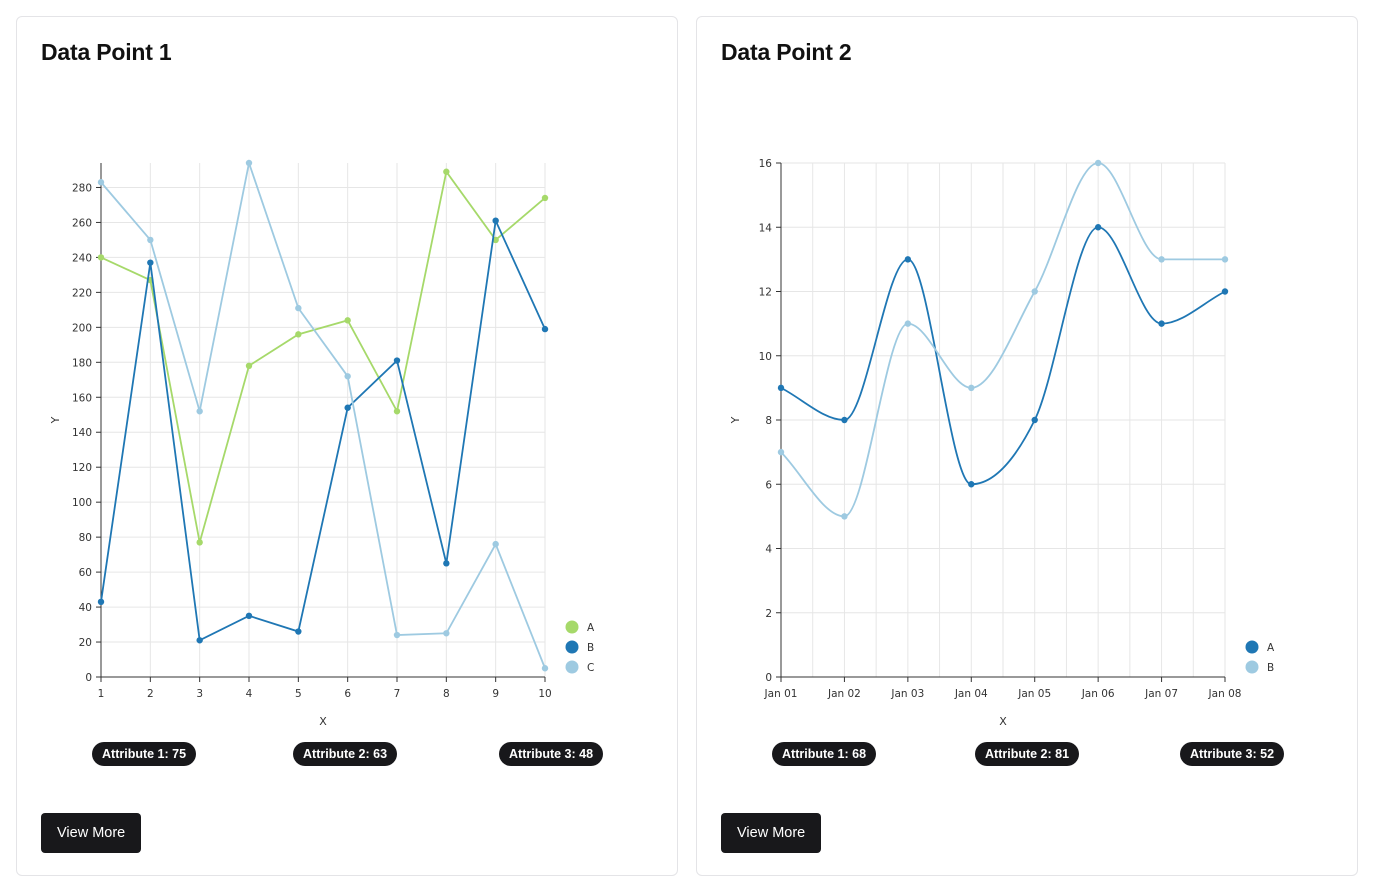 The image size is (1376, 894). What do you see at coordinates (824, 754) in the screenshot?
I see `attribute-badge-1: Attribute 1: 68` at bounding box center [824, 754].